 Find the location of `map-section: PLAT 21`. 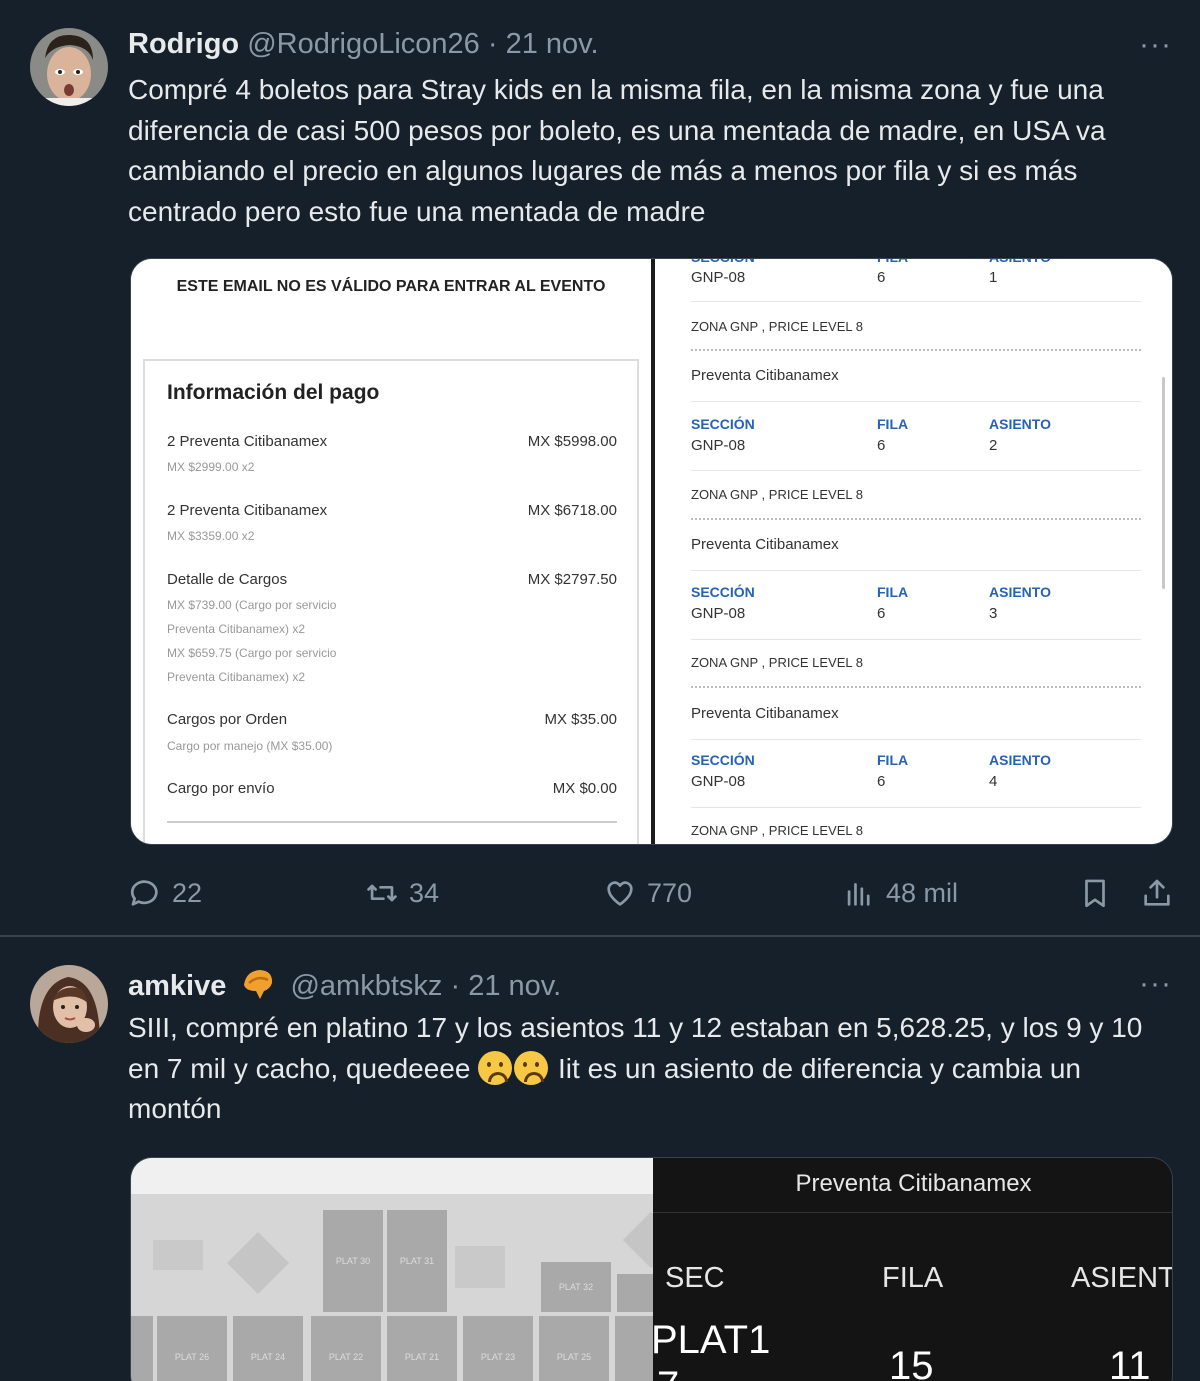

map-section: PLAT 21 is located at coordinates (422, 1348).